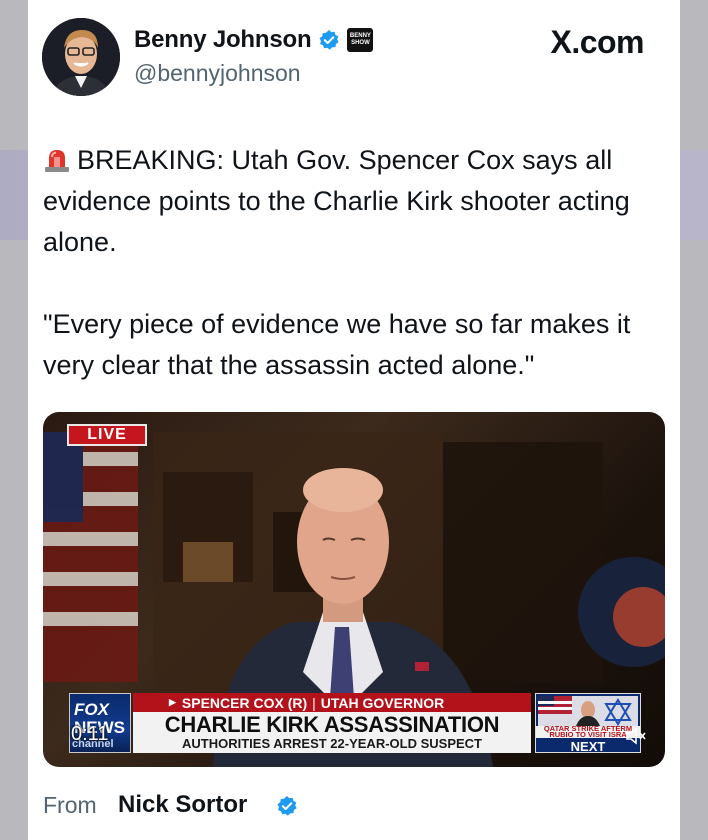 This screenshot has height=840, width=708. What do you see at coordinates (91, 709) in the screenshot?
I see `logo-line-1: FOX` at bounding box center [91, 709].